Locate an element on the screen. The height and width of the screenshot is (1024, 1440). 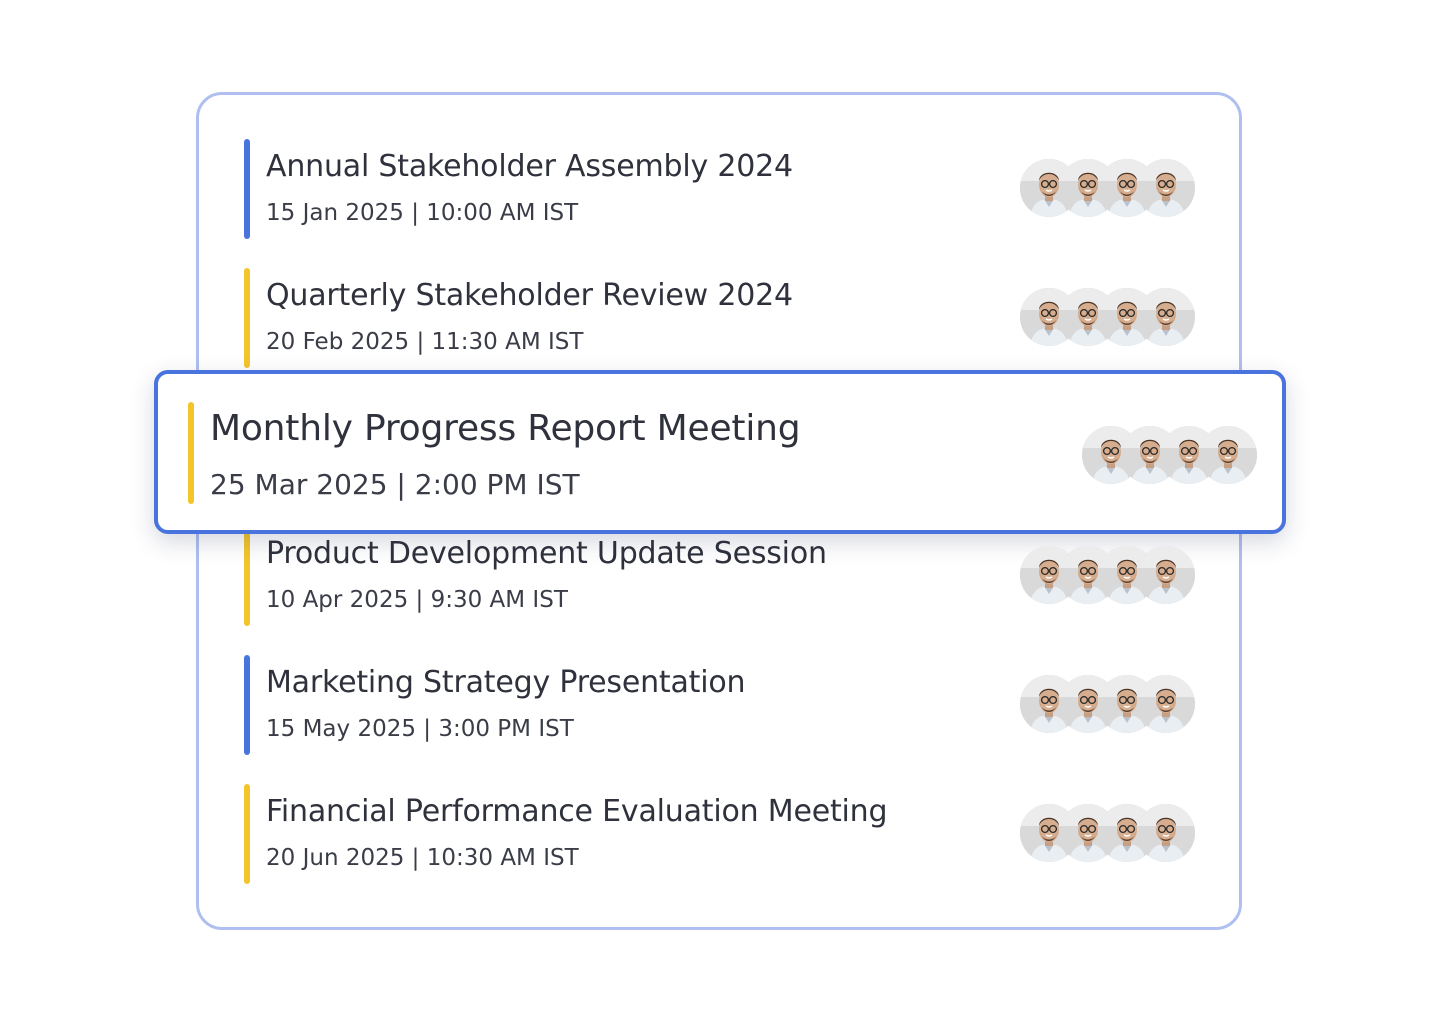
meeting-datetime: 15 May 2025 | 3:00 PM IST is located at coordinates (420, 729).